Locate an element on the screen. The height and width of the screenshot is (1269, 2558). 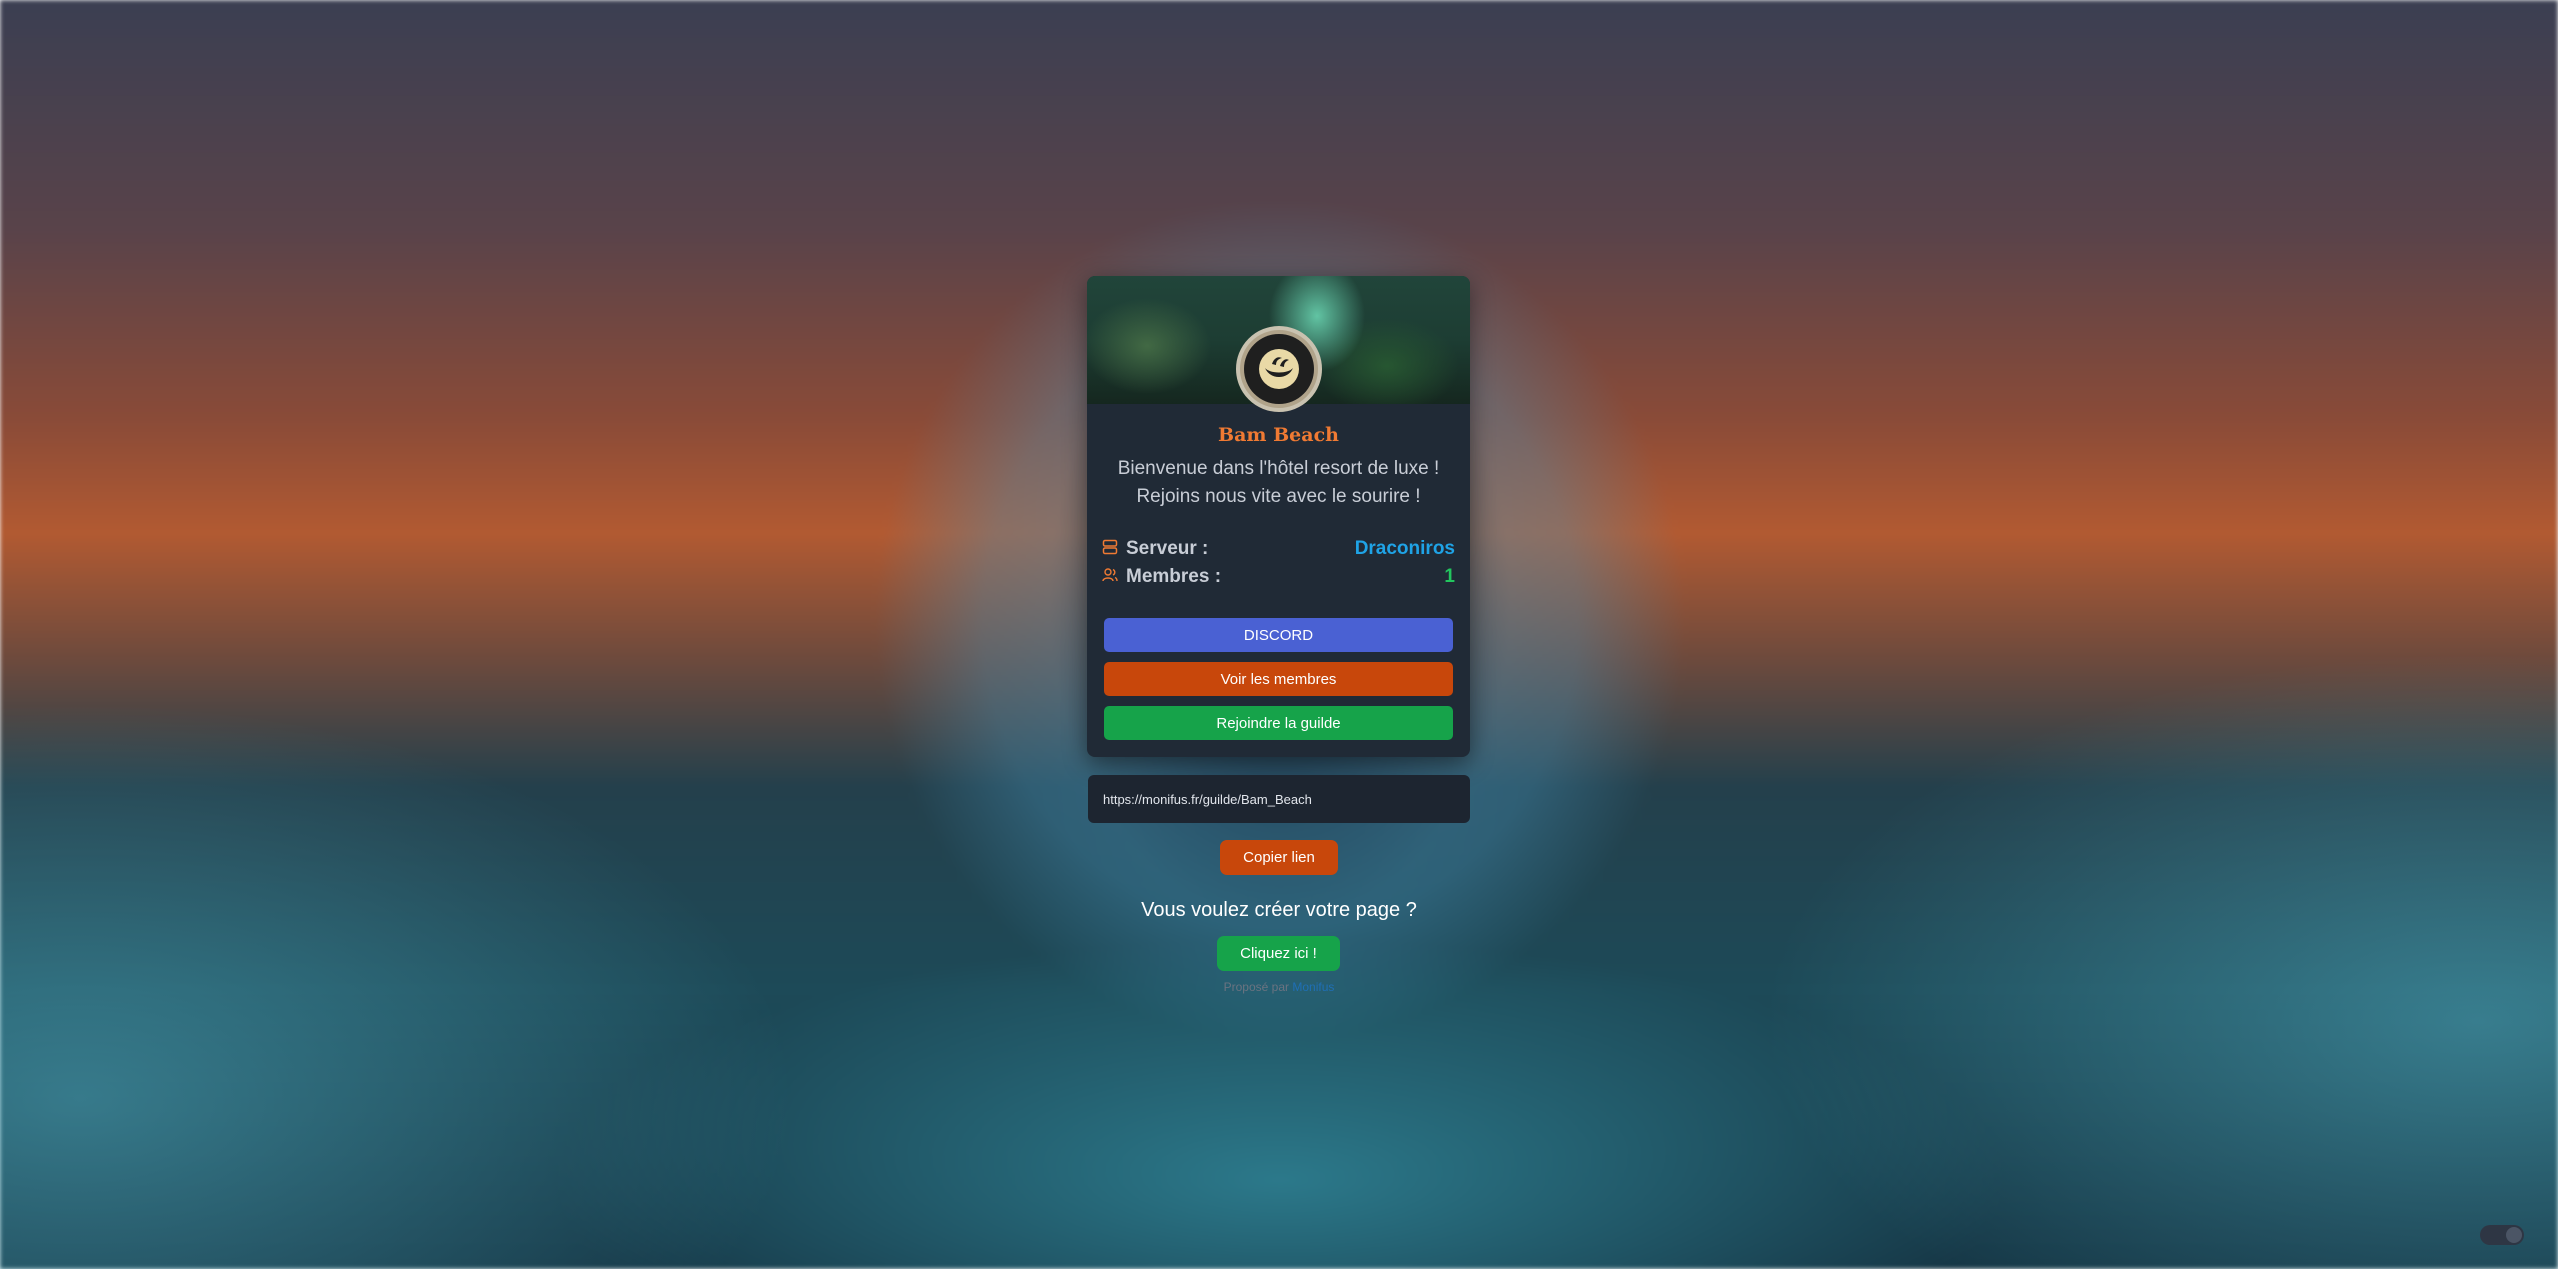
join-guild-button: Rejoindre la guilde is located at coordinates (1278, 723).